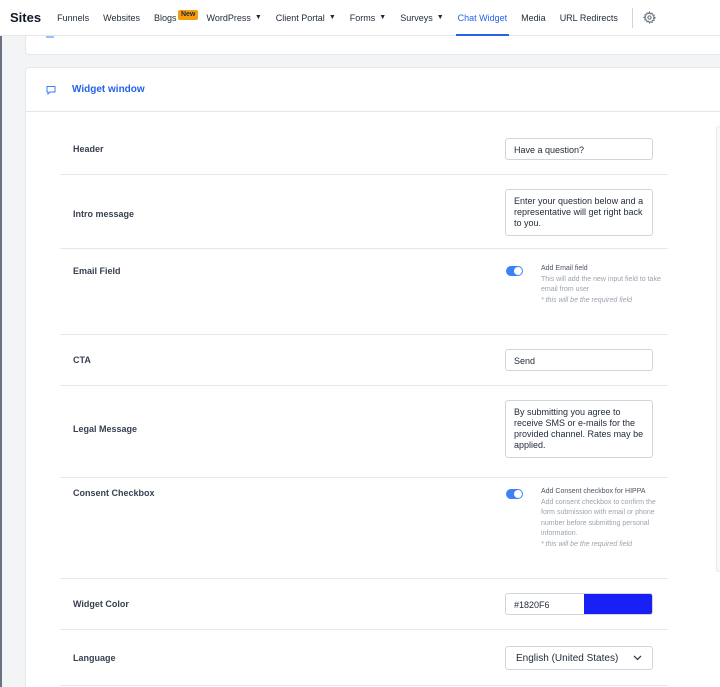 Image resolution: width=720 pixels, height=687 pixels. I want to click on email-field-label: Email Field, so click(97, 271).